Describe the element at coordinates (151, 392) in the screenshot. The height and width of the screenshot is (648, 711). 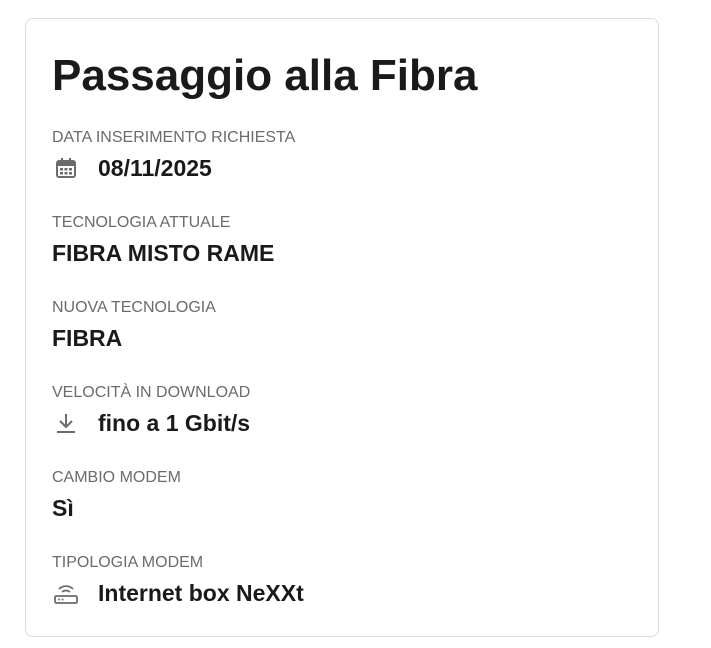
I see `field-label: VELOCITÀ IN DOWNLOAD` at that location.